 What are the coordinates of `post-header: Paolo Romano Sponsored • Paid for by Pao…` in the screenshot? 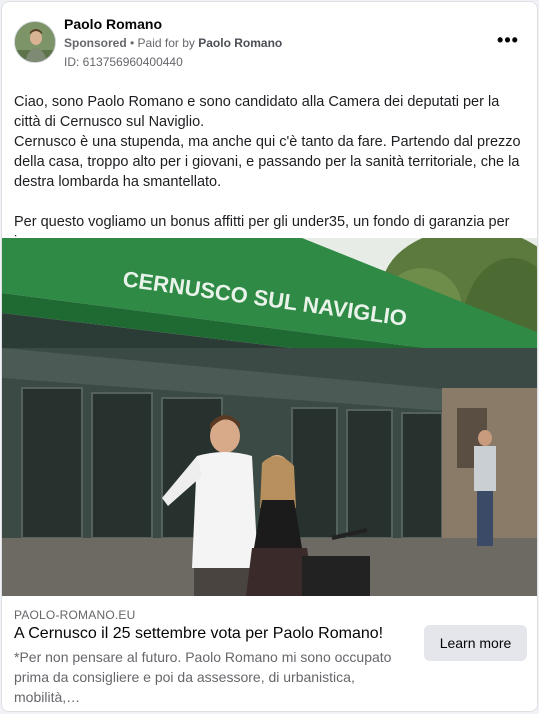 It's located at (269, 41).